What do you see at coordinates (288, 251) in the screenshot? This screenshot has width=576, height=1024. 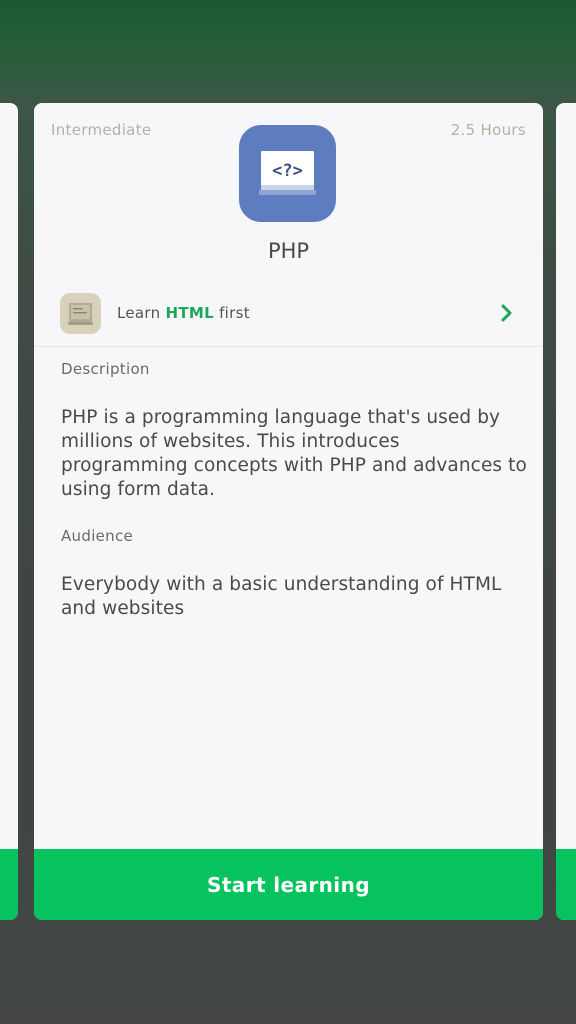 I see `course-title: PHP` at bounding box center [288, 251].